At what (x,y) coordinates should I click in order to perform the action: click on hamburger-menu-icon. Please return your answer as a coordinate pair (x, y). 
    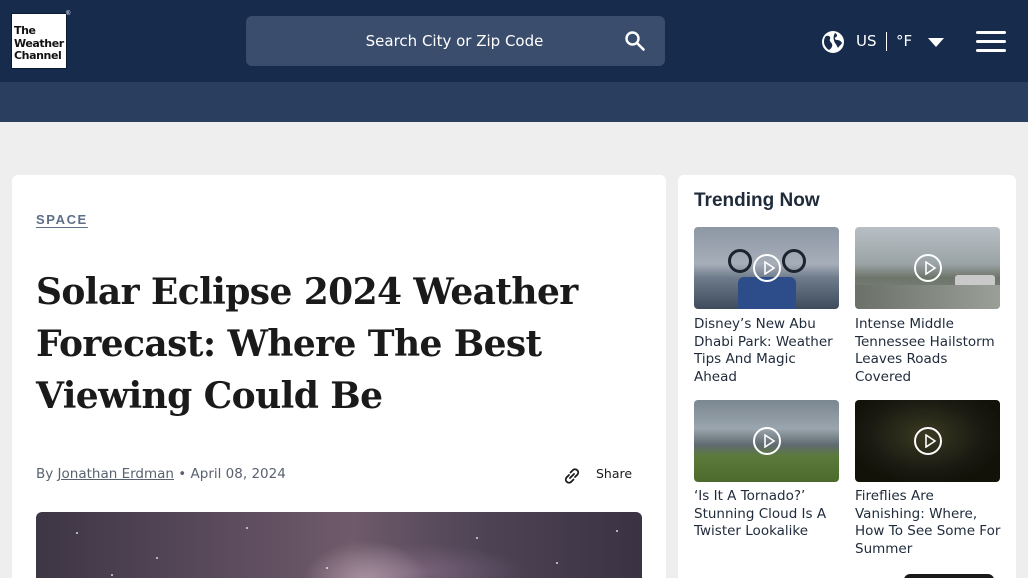
    Looking at the image, I should click on (991, 42).